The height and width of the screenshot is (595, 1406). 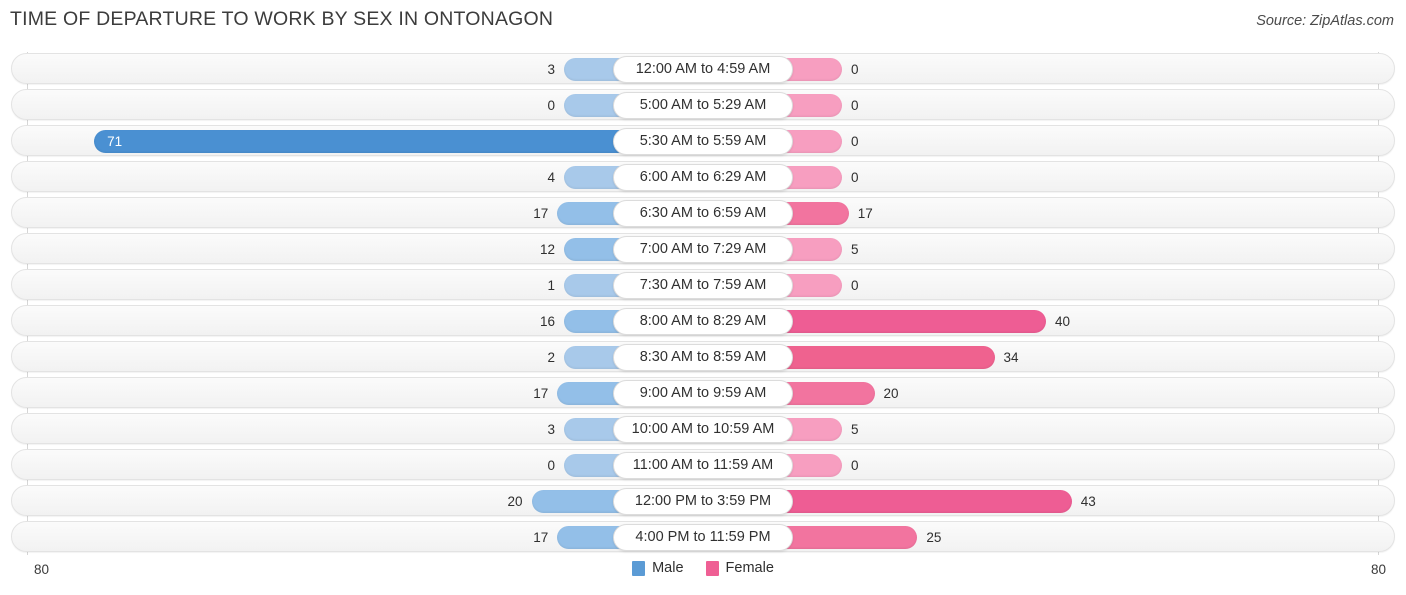 What do you see at coordinates (1325, 21) in the screenshot?
I see `source-attribution: Source: ZipAtlas.com` at bounding box center [1325, 21].